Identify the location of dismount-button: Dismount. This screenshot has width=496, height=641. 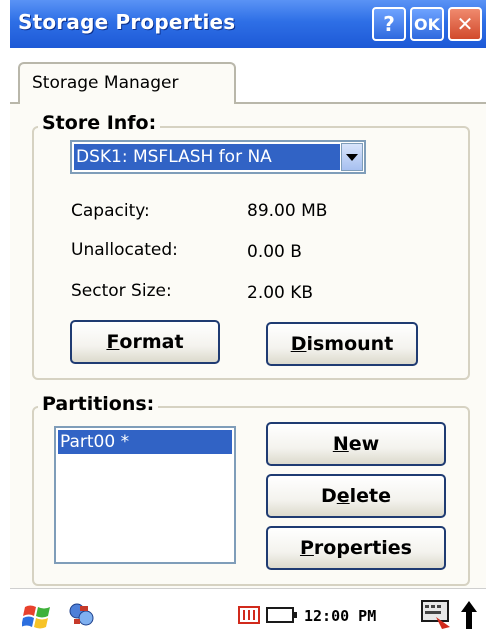
(342, 344).